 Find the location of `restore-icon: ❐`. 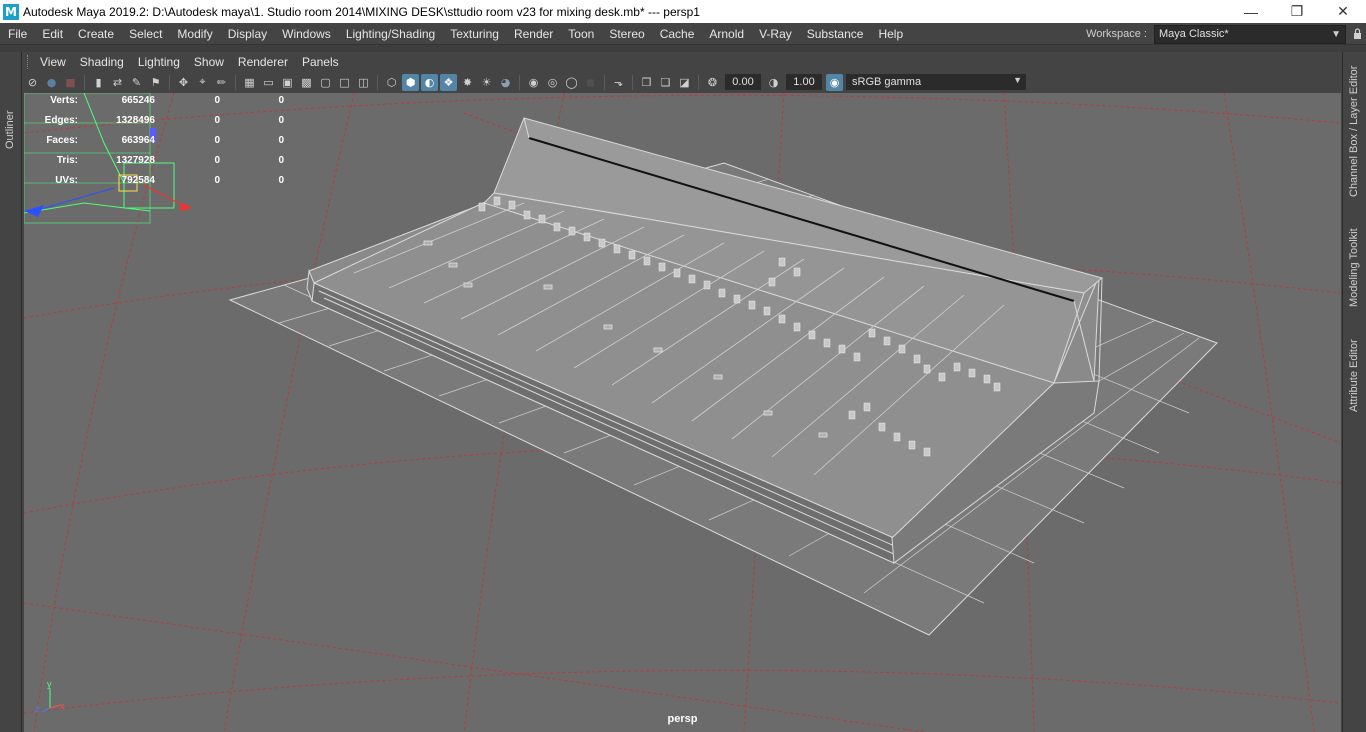

restore-icon: ❐ is located at coordinates (1297, 11).